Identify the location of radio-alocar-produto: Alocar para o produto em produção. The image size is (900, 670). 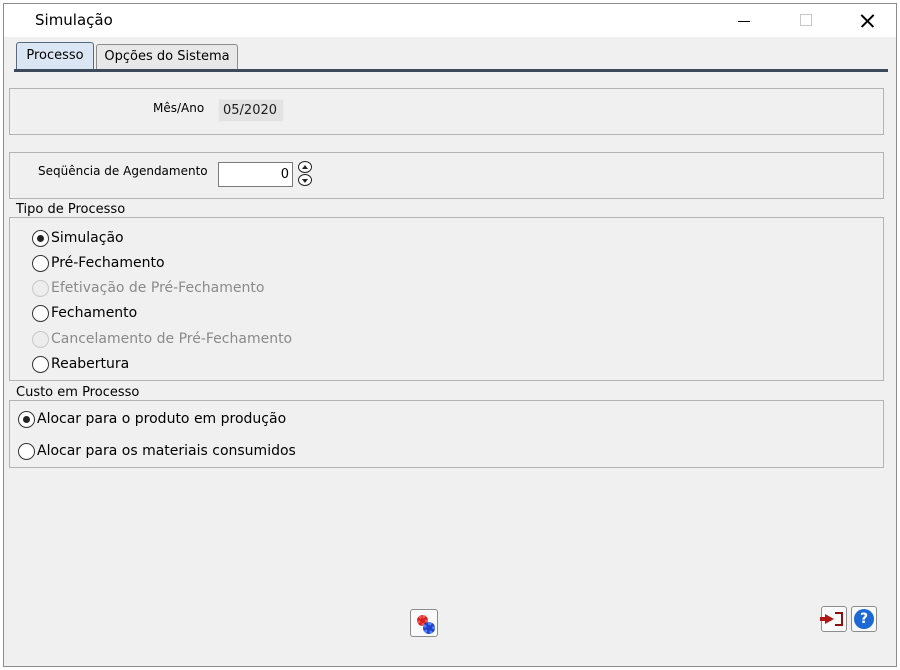
(152, 419).